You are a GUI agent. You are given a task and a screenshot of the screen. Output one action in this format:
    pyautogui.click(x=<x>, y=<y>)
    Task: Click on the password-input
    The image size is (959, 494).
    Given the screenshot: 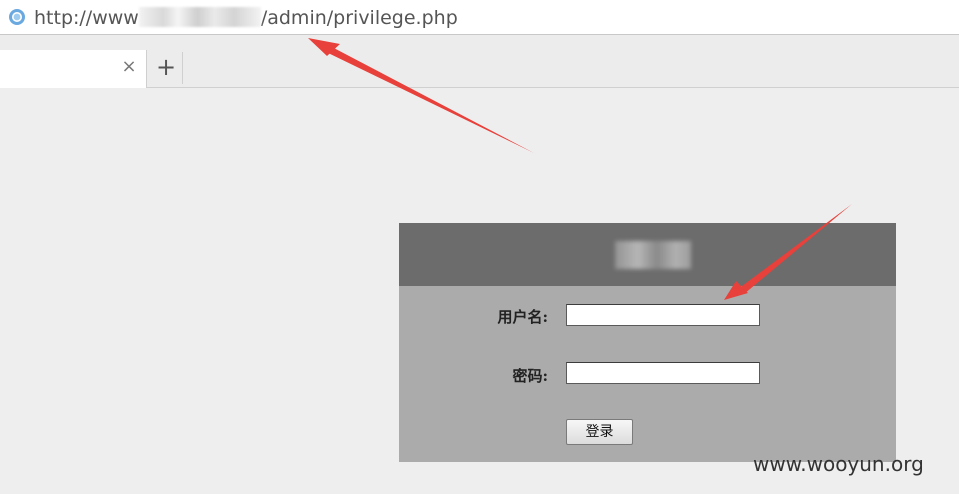 What is the action you would take?
    pyautogui.click(x=663, y=373)
    